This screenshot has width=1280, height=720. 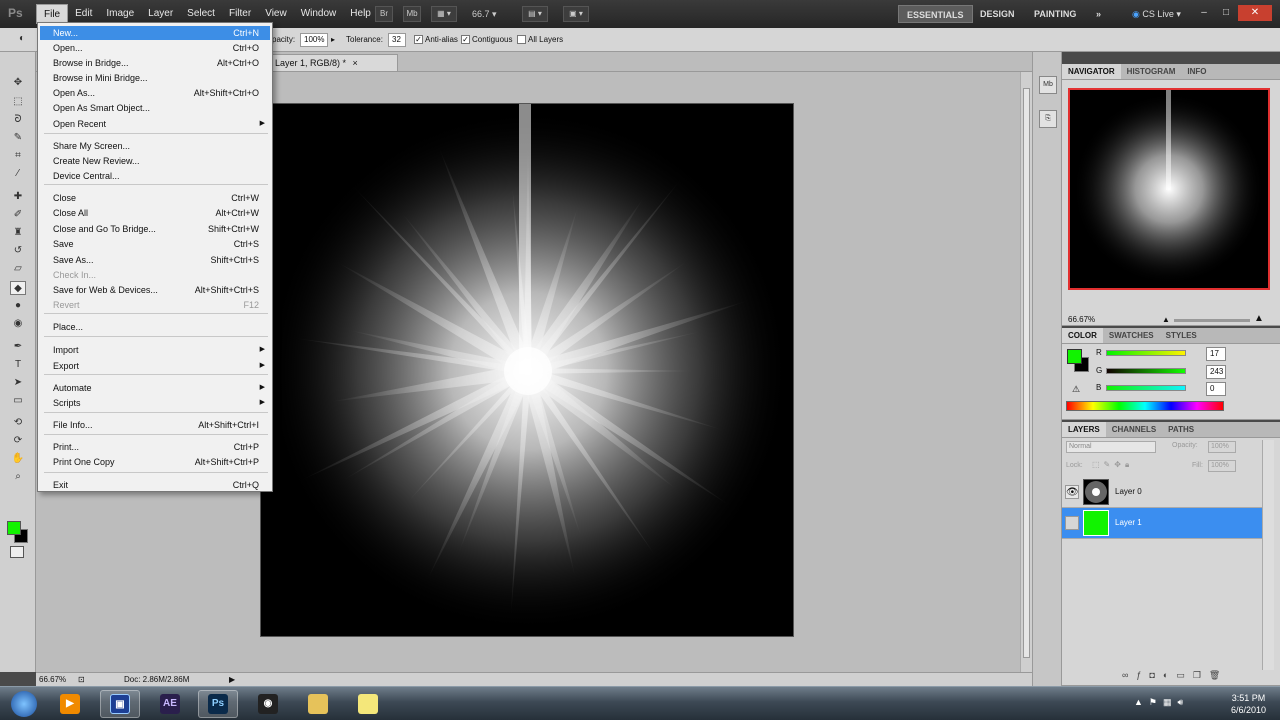 I want to click on adjustment-icon: ◐, so click(x=1169, y=675).